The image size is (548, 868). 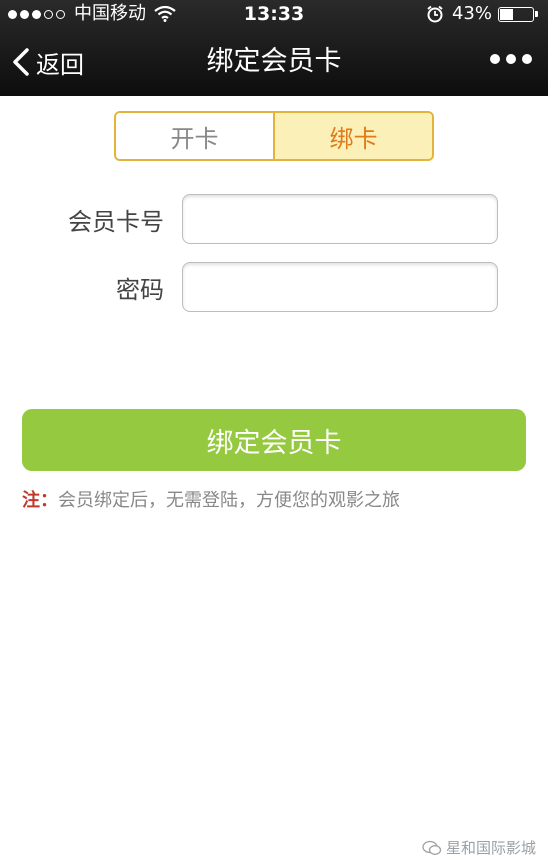 I want to click on password-input, so click(x=340, y=287).